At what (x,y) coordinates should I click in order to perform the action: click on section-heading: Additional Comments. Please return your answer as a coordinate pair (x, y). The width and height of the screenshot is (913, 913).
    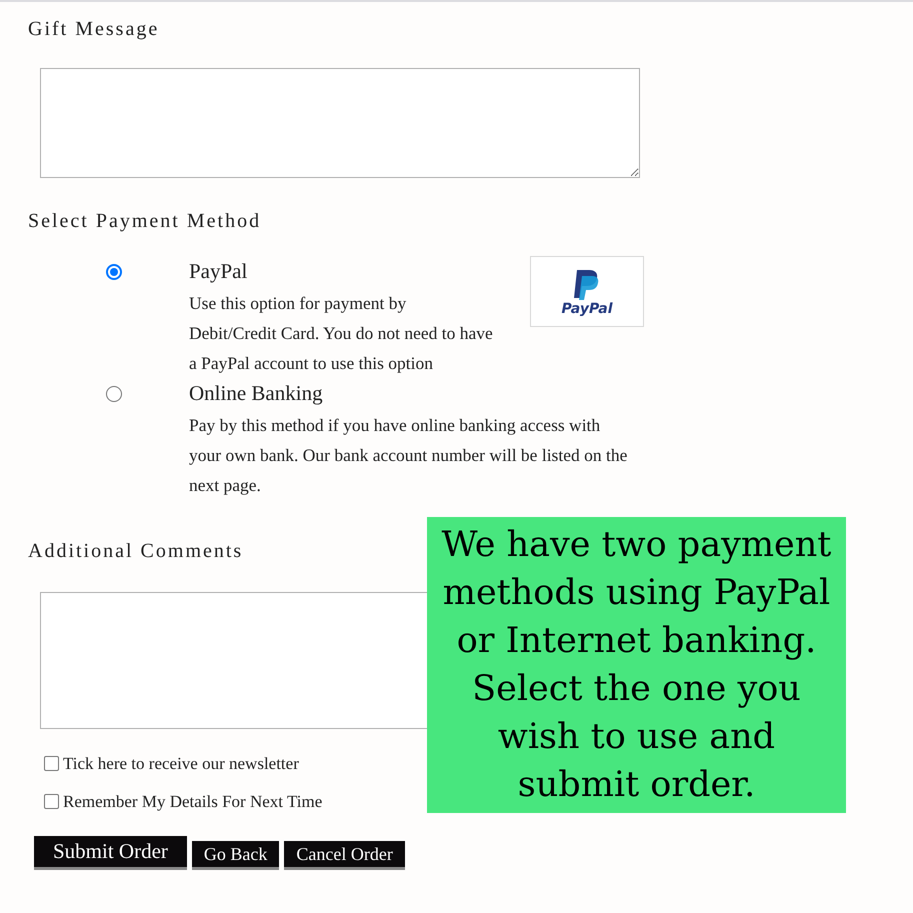
    Looking at the image, I should click on (136, 551).